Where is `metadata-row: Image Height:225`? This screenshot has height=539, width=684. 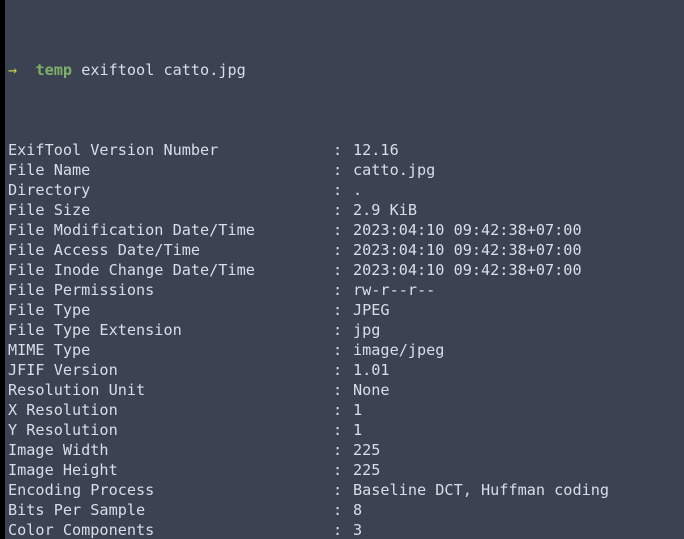
metadata-row: Image Height:225 is located at coordinates (346, 470).